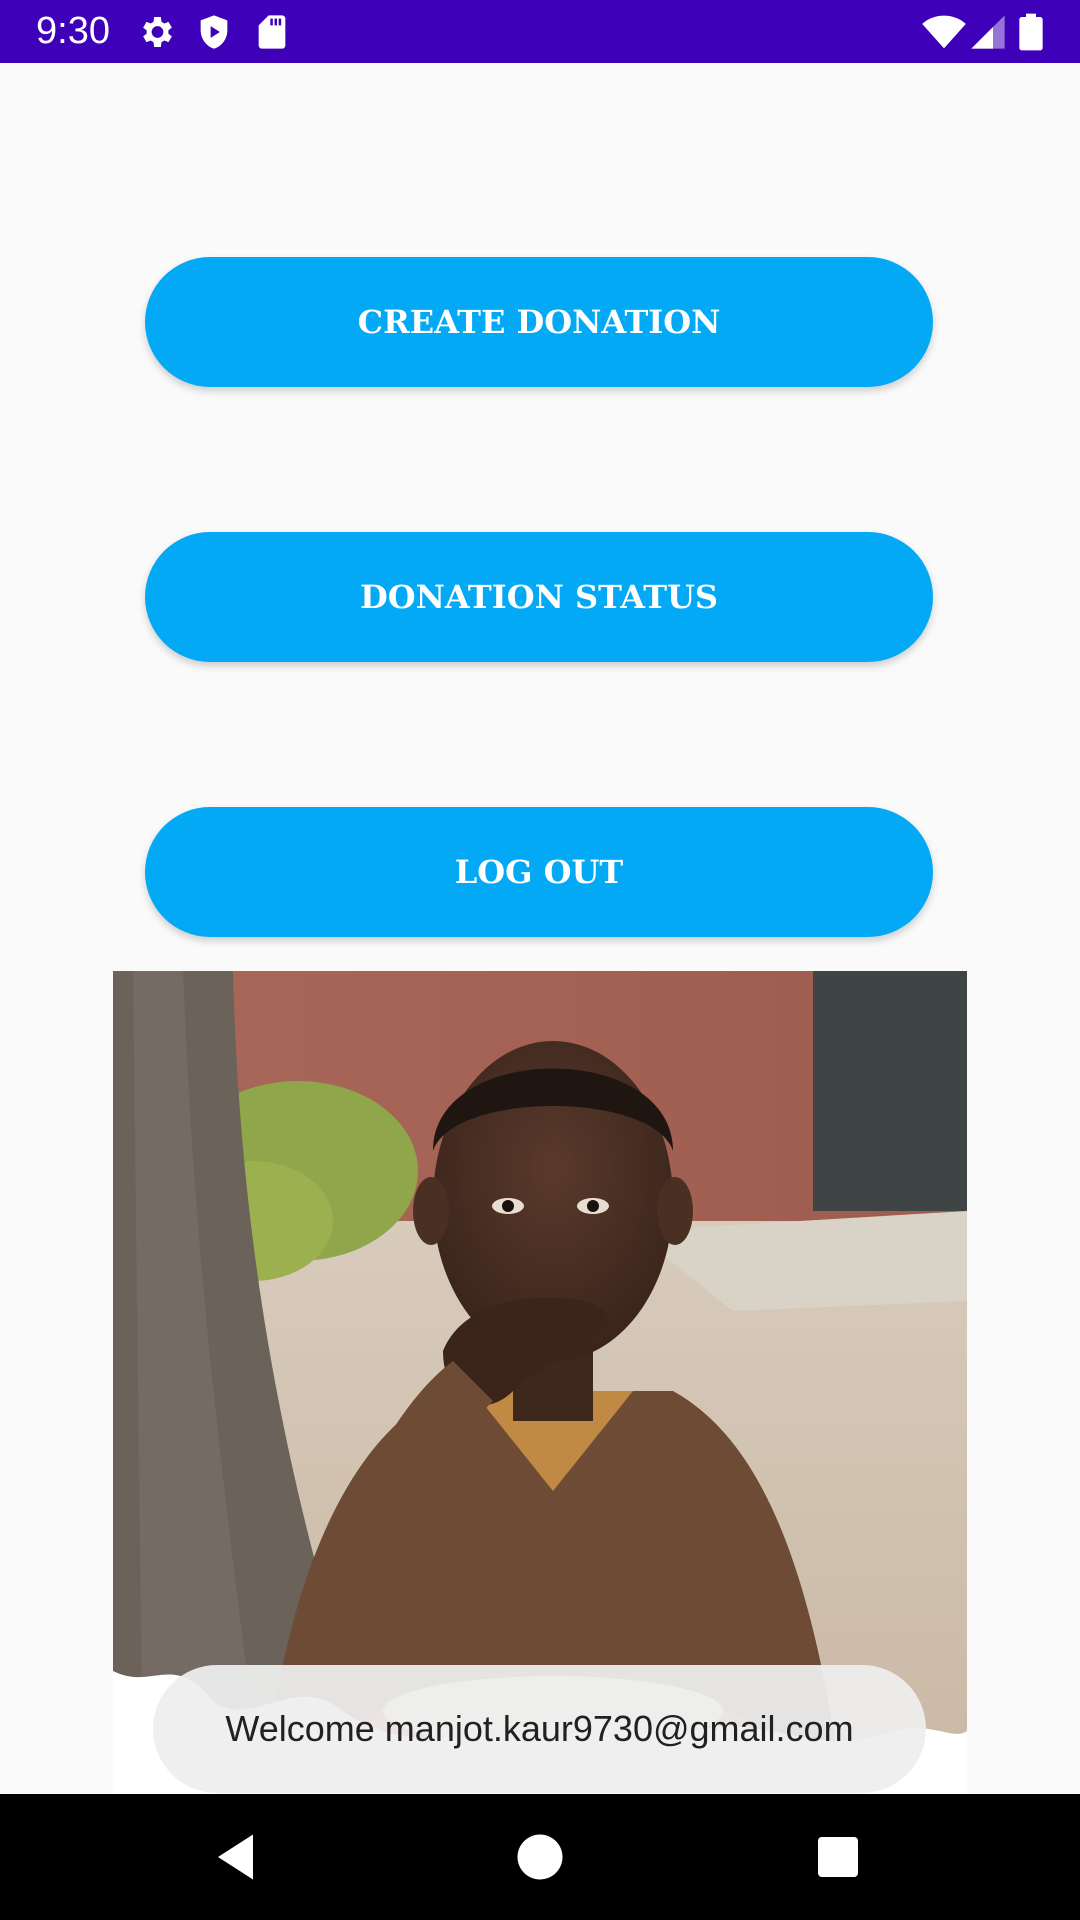 The height and width of the screenshot is (1920, 1080). What do you see at coordinates (73, 31) in the screenshot?
I see `status-time: 9:30` at bounding box center [73, 31].